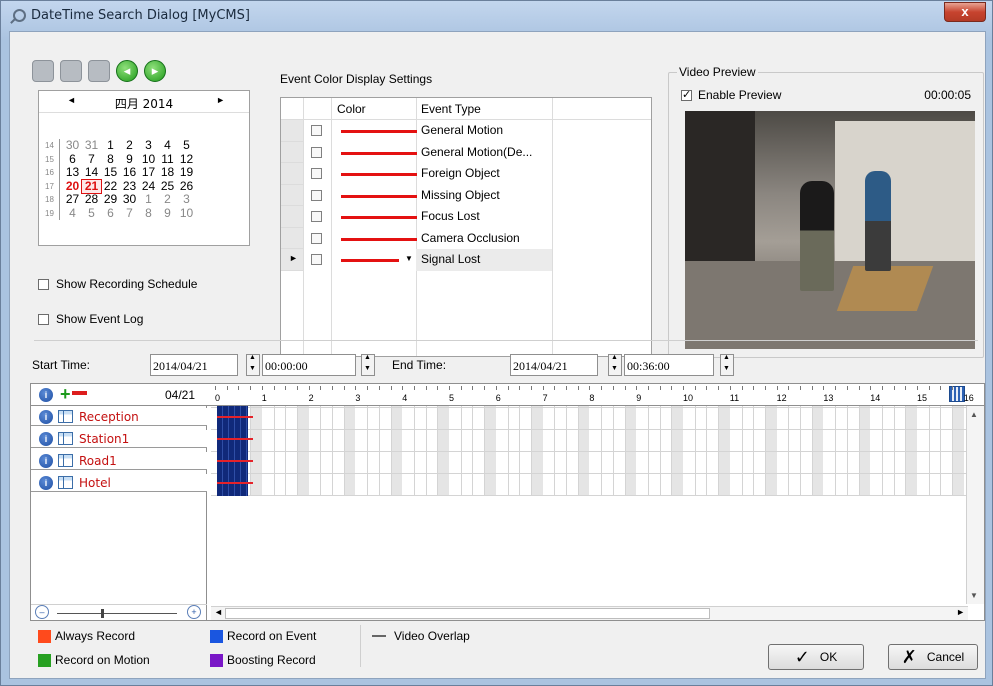 The height and width of the screenshot is (686, 993). I want to click on calendar-day: 19, so click(186, 173).